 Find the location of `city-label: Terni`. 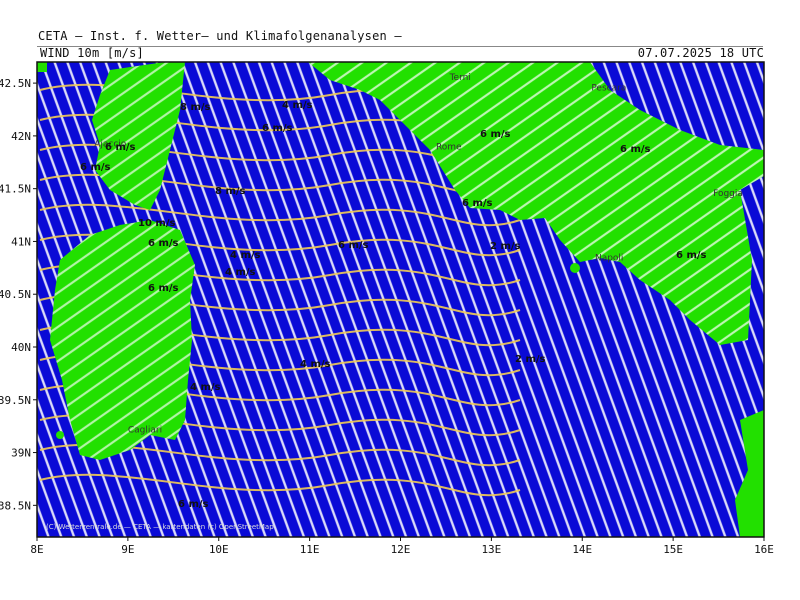

city-label: Terni is located at coordinates (460, 78).